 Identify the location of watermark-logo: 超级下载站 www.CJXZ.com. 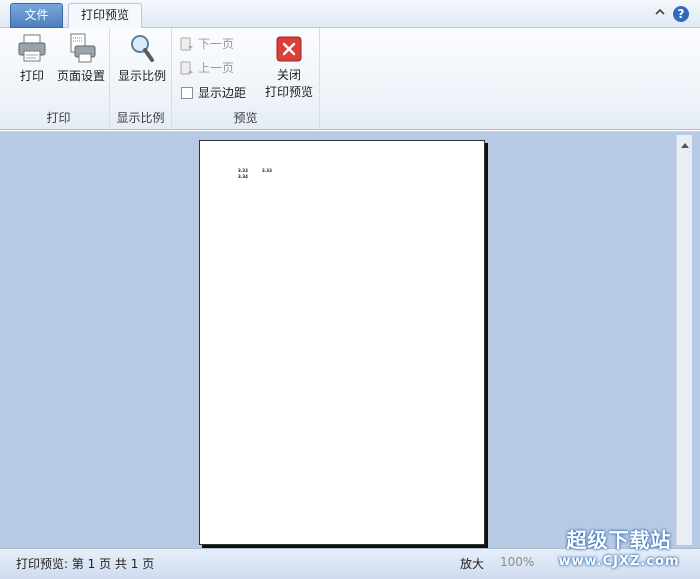
(619, 552).